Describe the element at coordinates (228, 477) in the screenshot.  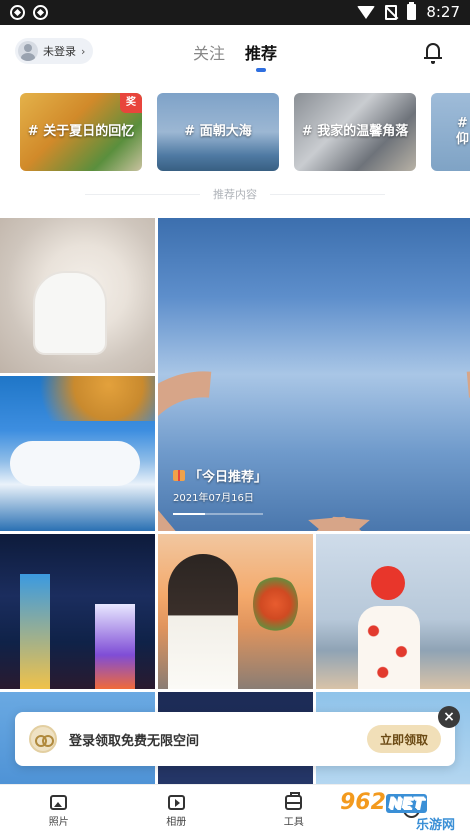
I see `featured-title-text: 「今日推荐」` at that location.